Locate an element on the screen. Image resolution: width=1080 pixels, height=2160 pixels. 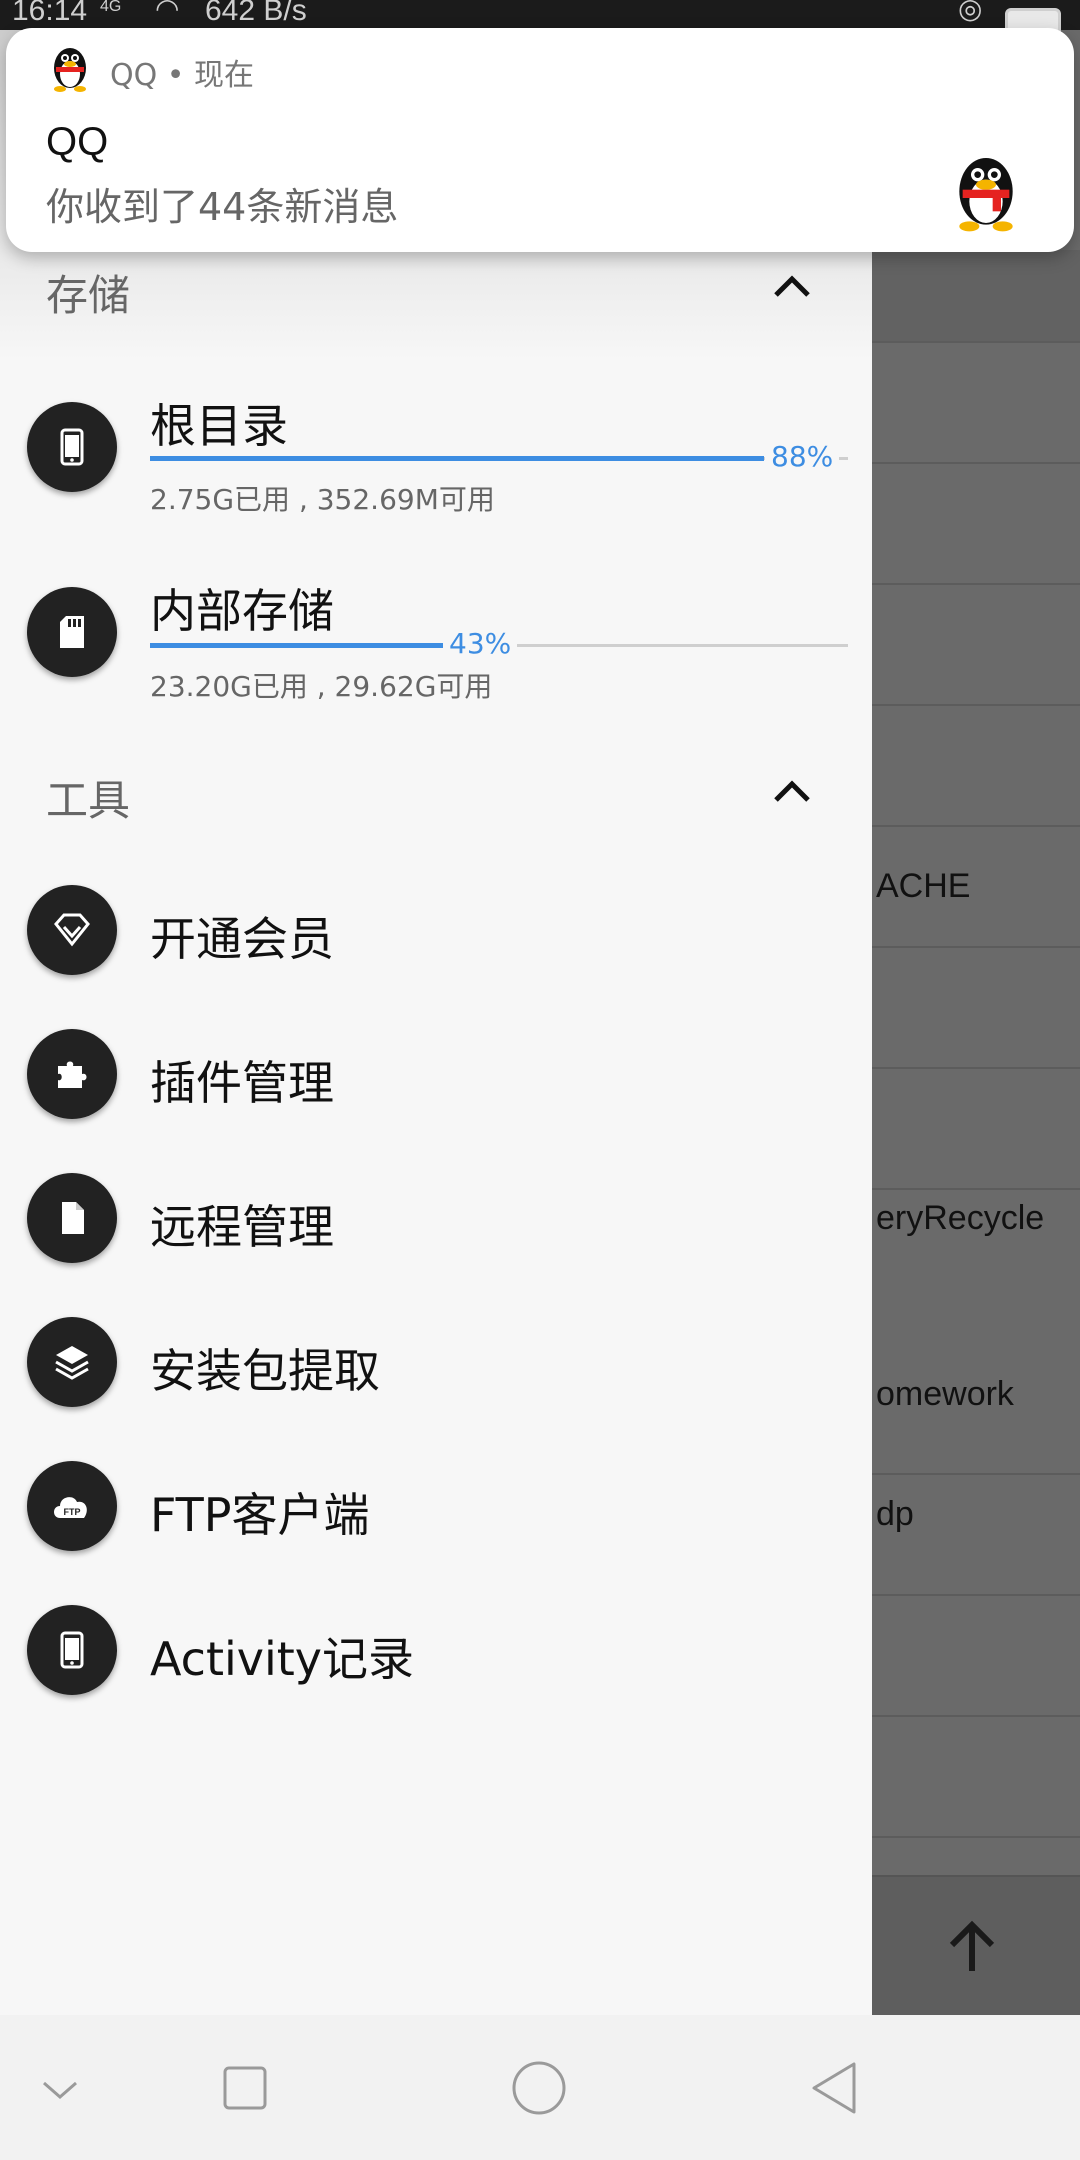
layers-icon is located at coordinates (72, 1362).